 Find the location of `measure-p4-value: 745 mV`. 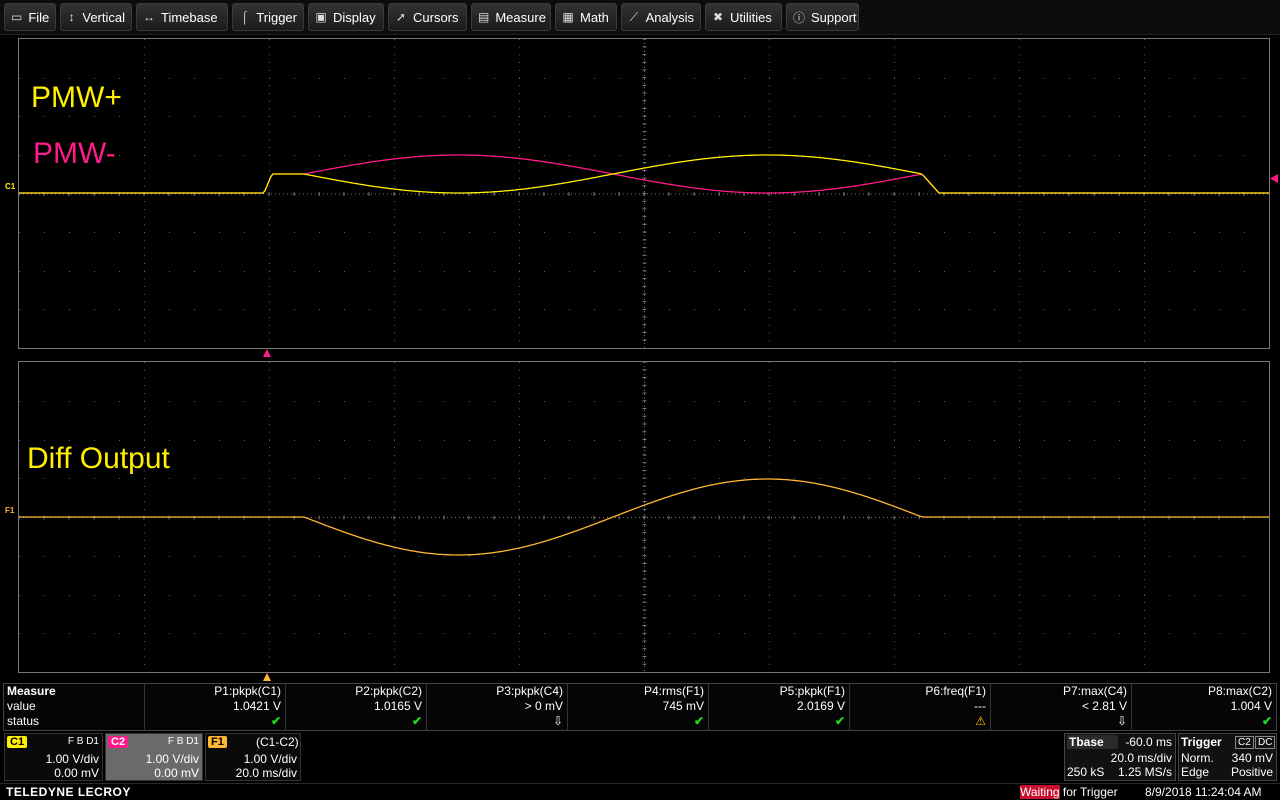

measure-p4-value: 745 mV is located at coordinates (683, 706).